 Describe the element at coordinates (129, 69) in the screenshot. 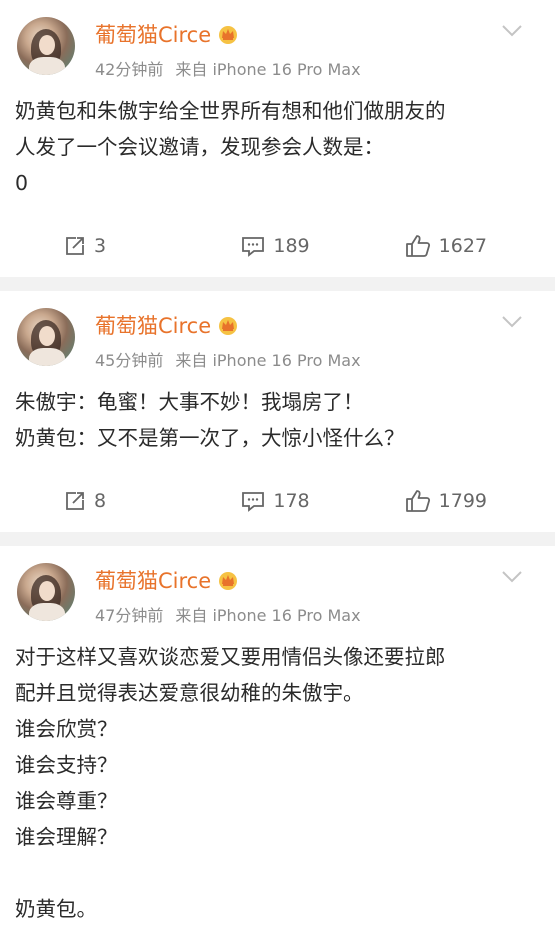

I see `post-time: 42分钟前` at that location.